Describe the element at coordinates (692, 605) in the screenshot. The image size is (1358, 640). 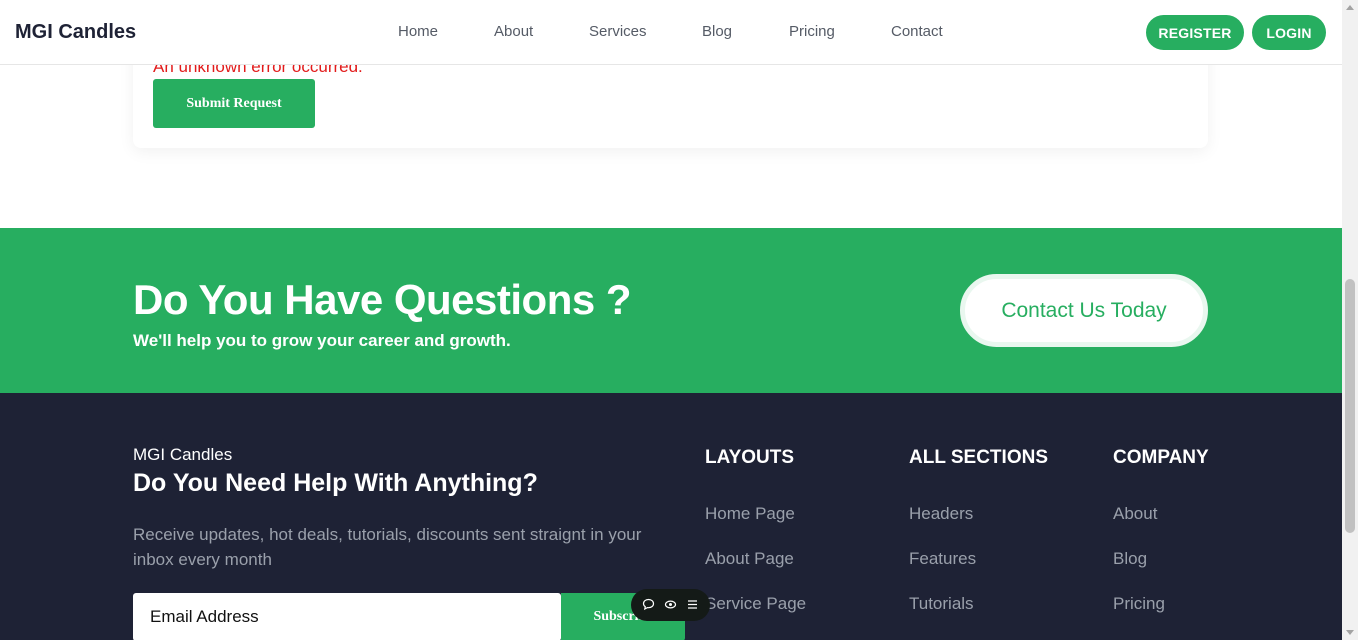
I see `menu-icon` at that location.